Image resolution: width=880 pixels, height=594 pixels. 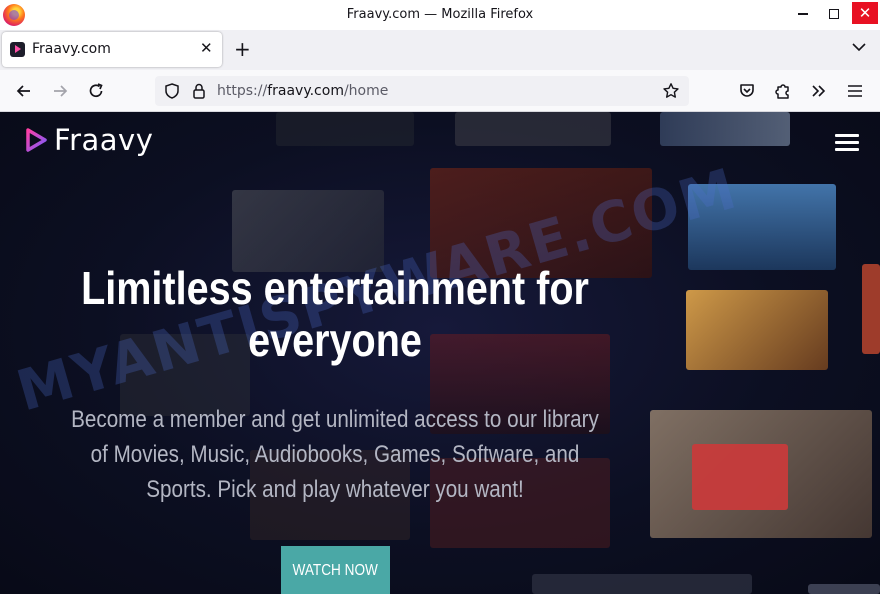 I want to click on back-icon, so click(x=24, y=91).